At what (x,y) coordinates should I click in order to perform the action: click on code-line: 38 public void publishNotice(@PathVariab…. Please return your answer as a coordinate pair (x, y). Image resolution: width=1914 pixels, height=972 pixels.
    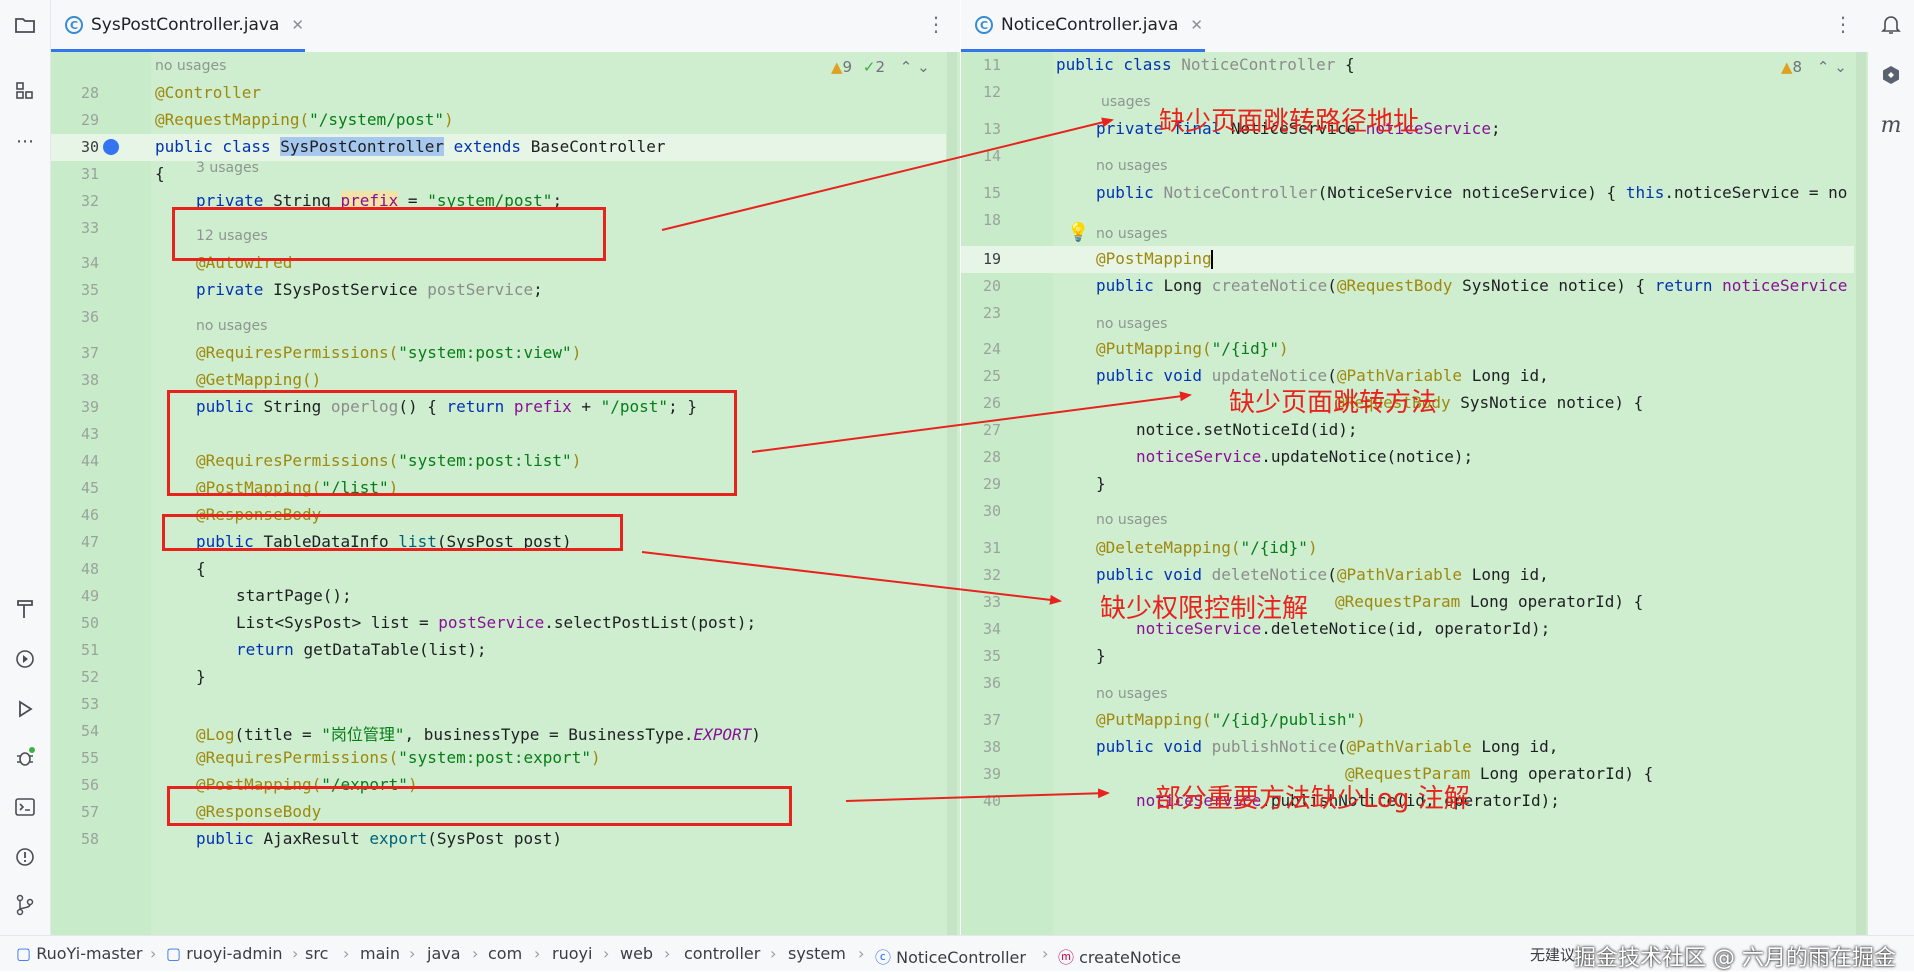
    Looking at the image, I should click on (1270, 746).